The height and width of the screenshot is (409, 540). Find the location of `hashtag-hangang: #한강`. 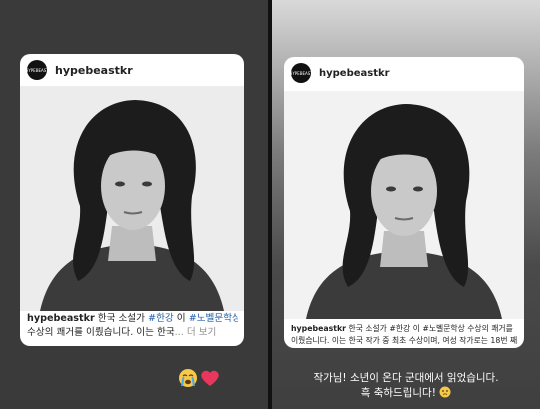

hashtag-hangang: #한강 is located at coordinates (161, 318).